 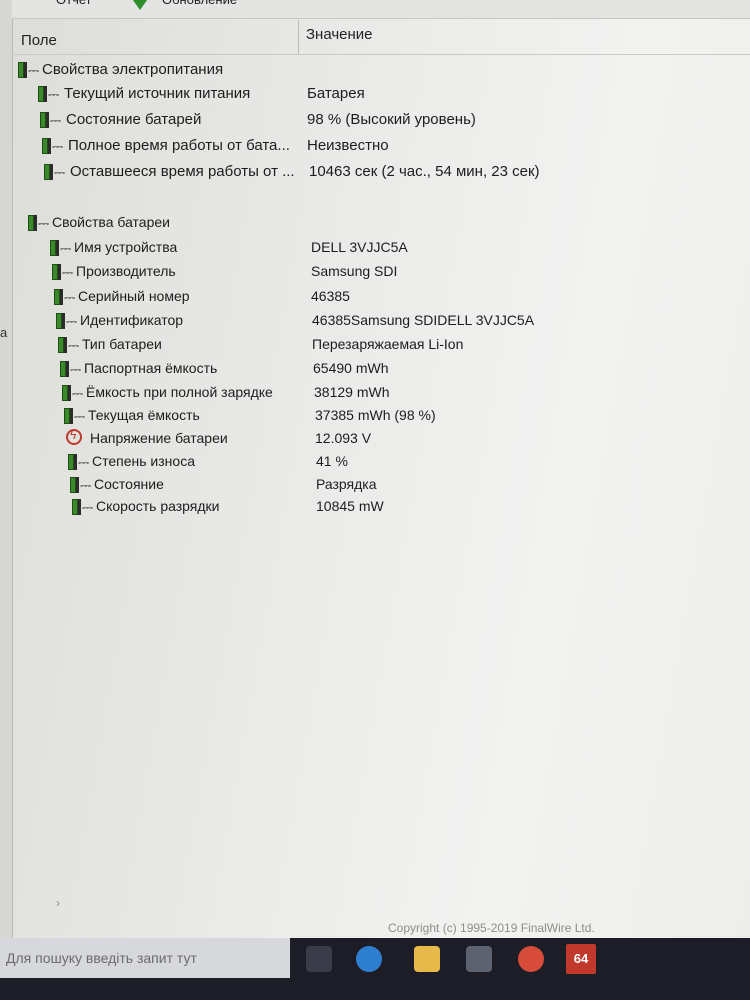 I want to click on report-button: Отчет, so click(x=74, y=5).